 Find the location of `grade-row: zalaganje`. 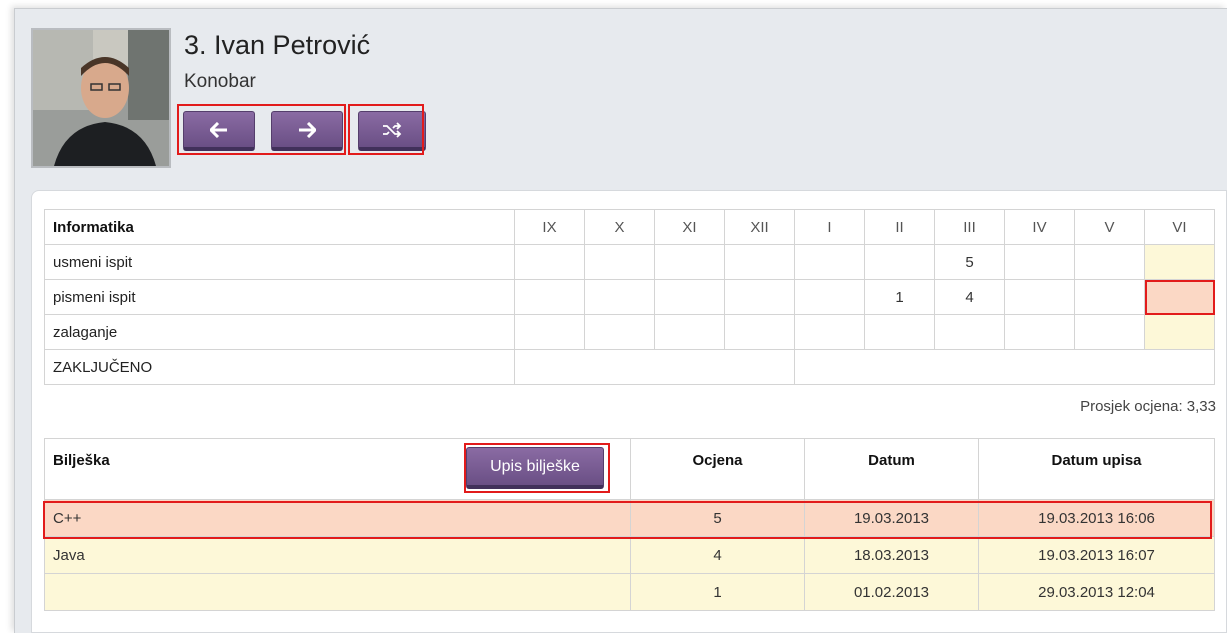

grade-row: zalaganje is located at coordinates (629, 332).